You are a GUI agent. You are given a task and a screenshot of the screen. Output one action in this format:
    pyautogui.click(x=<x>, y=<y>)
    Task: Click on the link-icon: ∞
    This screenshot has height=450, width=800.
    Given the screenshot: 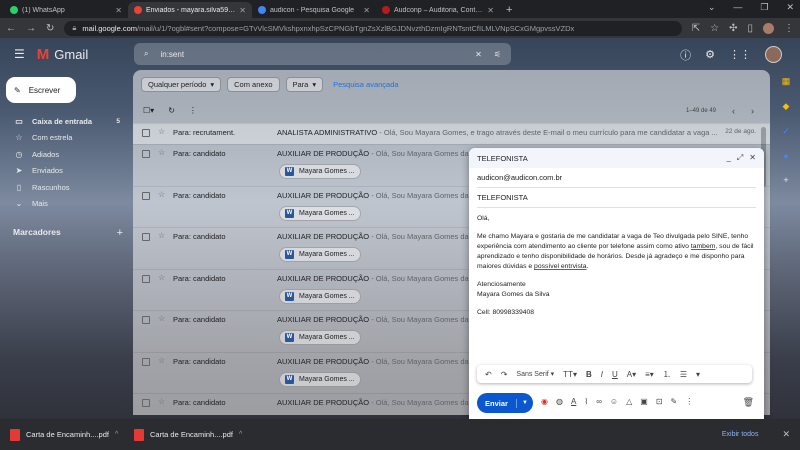 What is the action you would take?
    pyautogui.click(x=599, y=401)
    